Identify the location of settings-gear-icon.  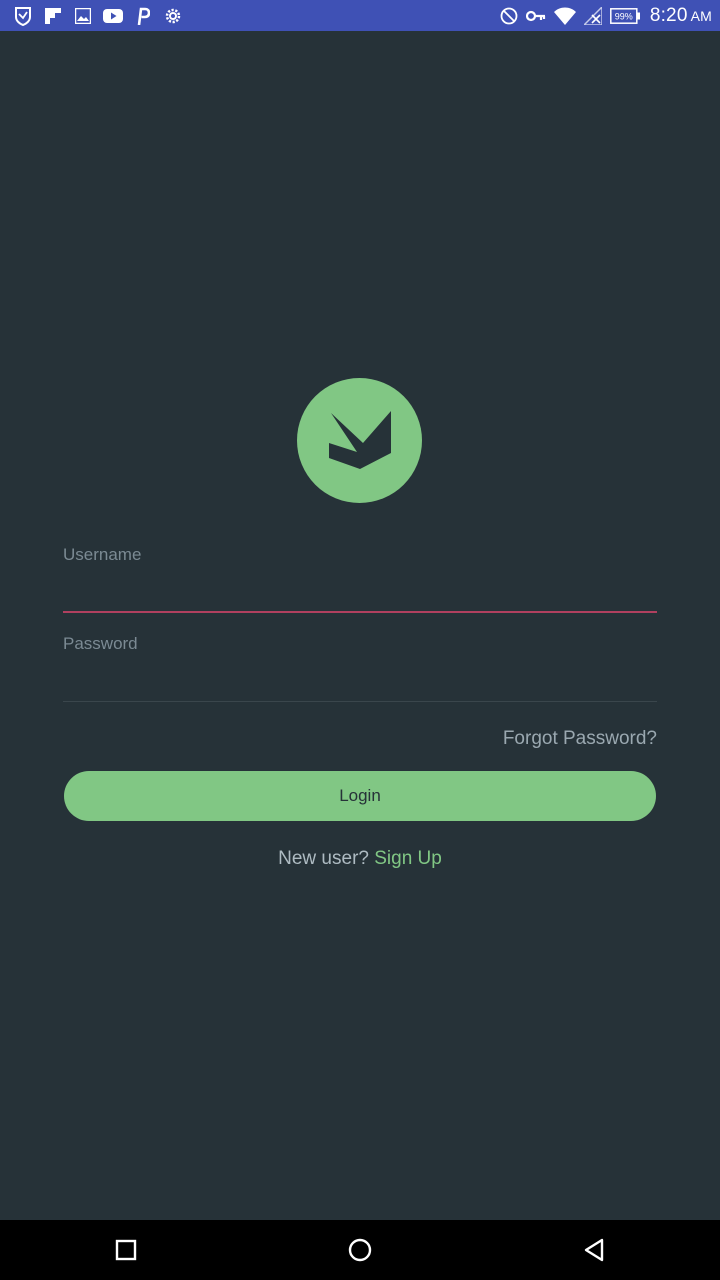
(173, 16).